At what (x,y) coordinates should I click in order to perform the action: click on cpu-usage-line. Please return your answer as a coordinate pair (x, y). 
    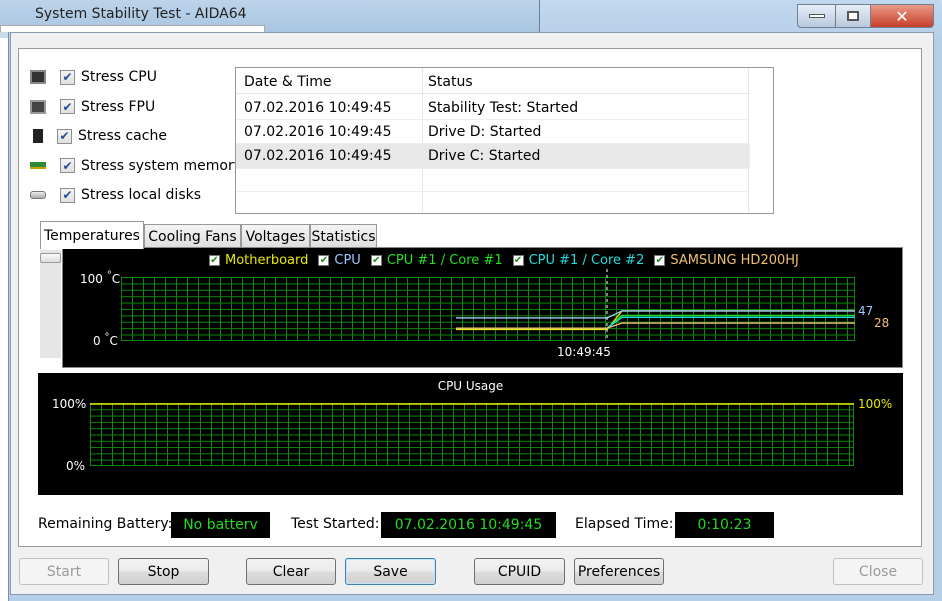
    Looking at the image, I should click on (472, 404).